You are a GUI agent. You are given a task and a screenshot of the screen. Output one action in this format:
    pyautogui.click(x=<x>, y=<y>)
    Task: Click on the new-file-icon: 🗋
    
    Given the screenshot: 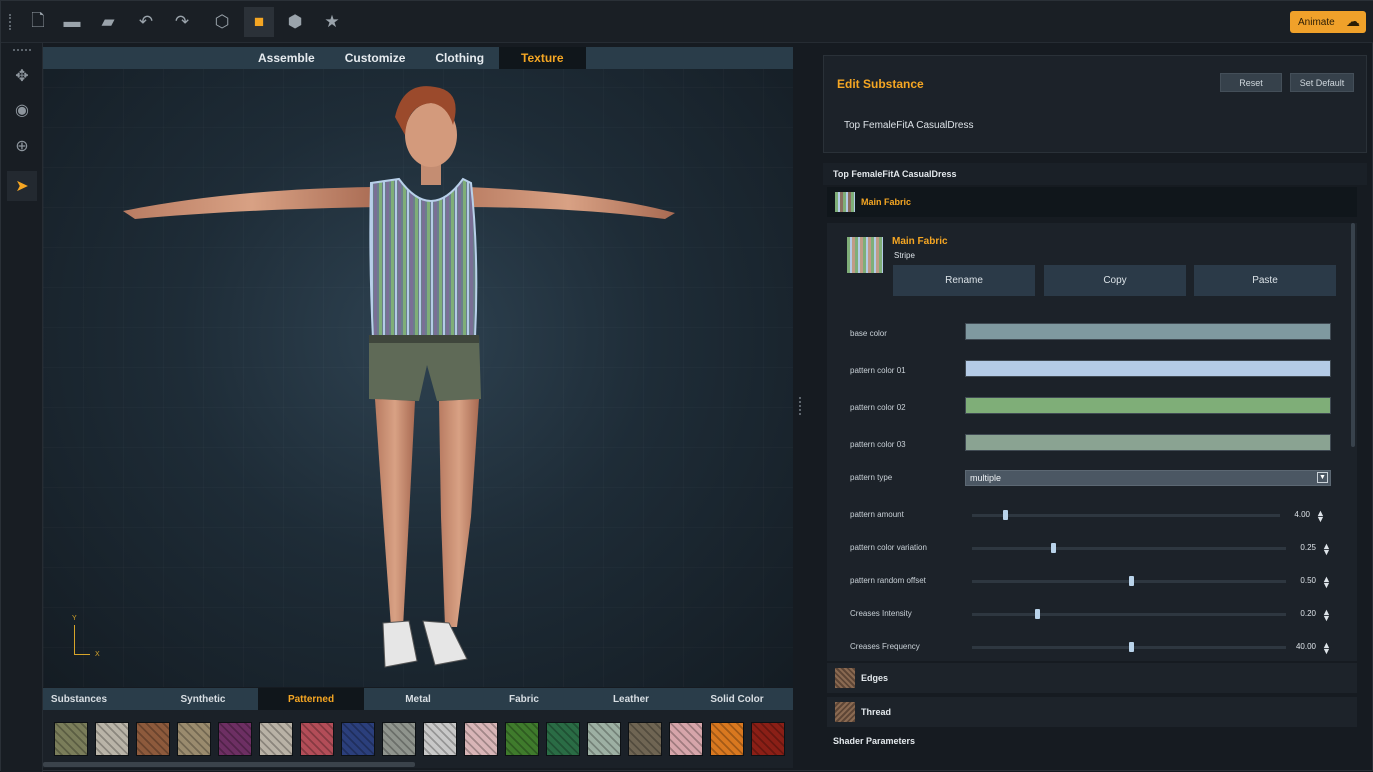 What is the action you would take?
    pyautogui.click(x=38, y=22)
    